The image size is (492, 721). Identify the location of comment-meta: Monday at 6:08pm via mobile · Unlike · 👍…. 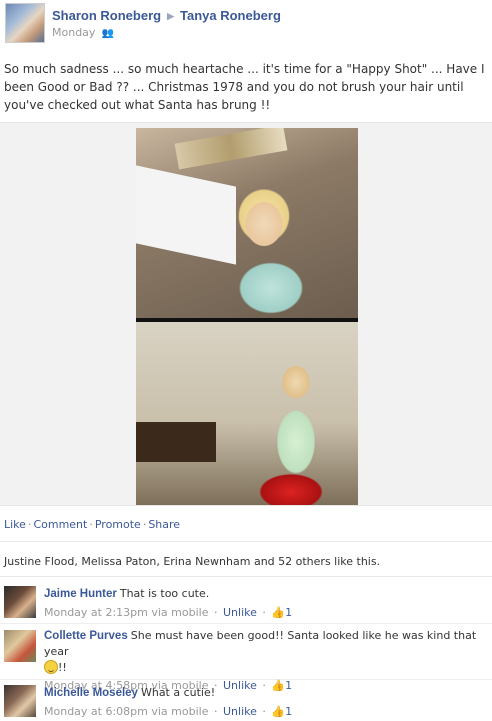
(264, 711).